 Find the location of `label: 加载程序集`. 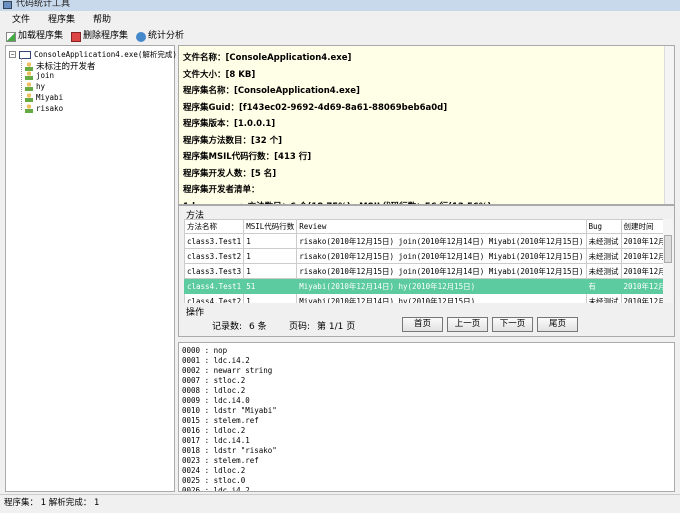

label: 加载程序集 is located at coordinates (41, 36).